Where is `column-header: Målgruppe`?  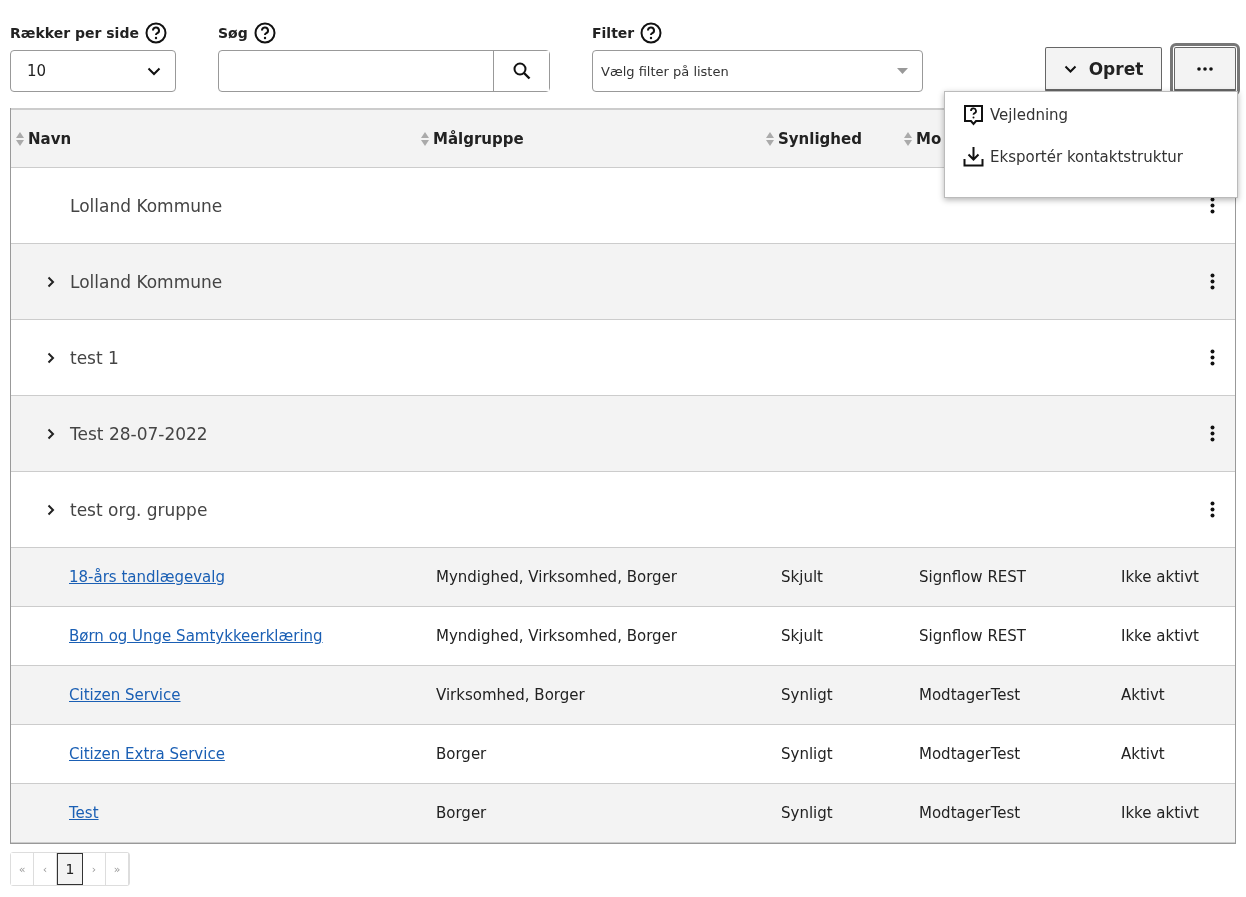
column-header: Målgruppe is located at coordinates (478, 138).